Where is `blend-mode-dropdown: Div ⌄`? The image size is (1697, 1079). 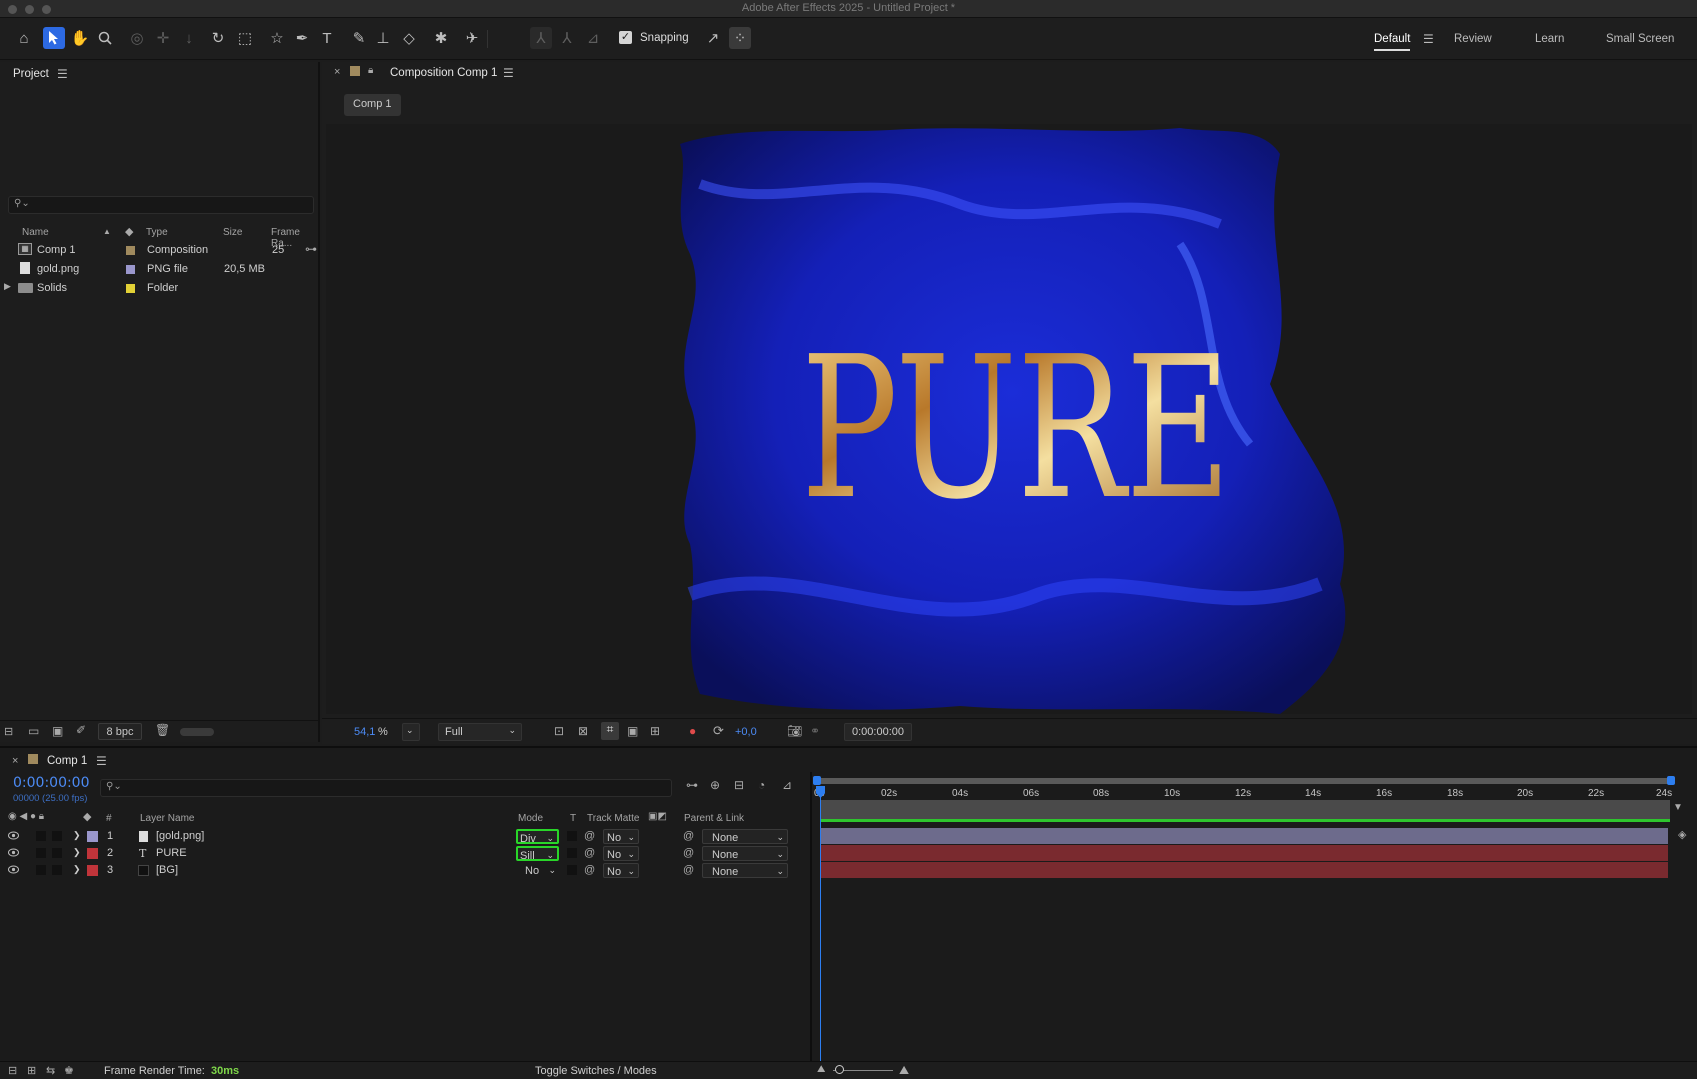 blend-mode-dropdown: Div ⌄ is located at coordinates (537, 836).